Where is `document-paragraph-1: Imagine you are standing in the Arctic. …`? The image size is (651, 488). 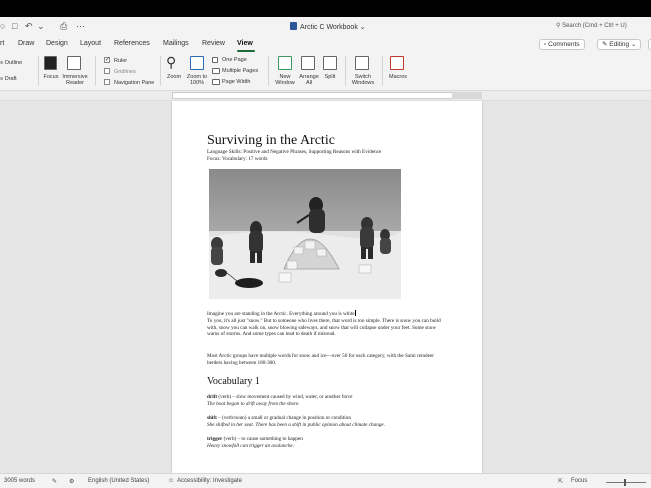 document-paragraph-1: Imagine you are standing in the Arctic. … is located at coordinates (325, 324).